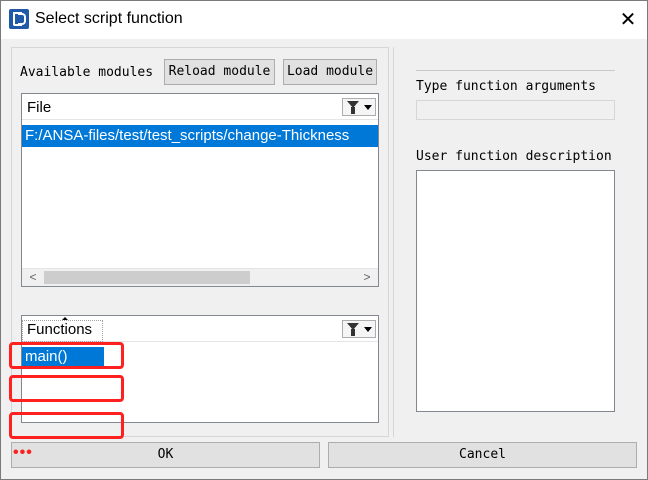 The image size is (648, 480). I want to click on close-button: ✕, so click(628, 20).